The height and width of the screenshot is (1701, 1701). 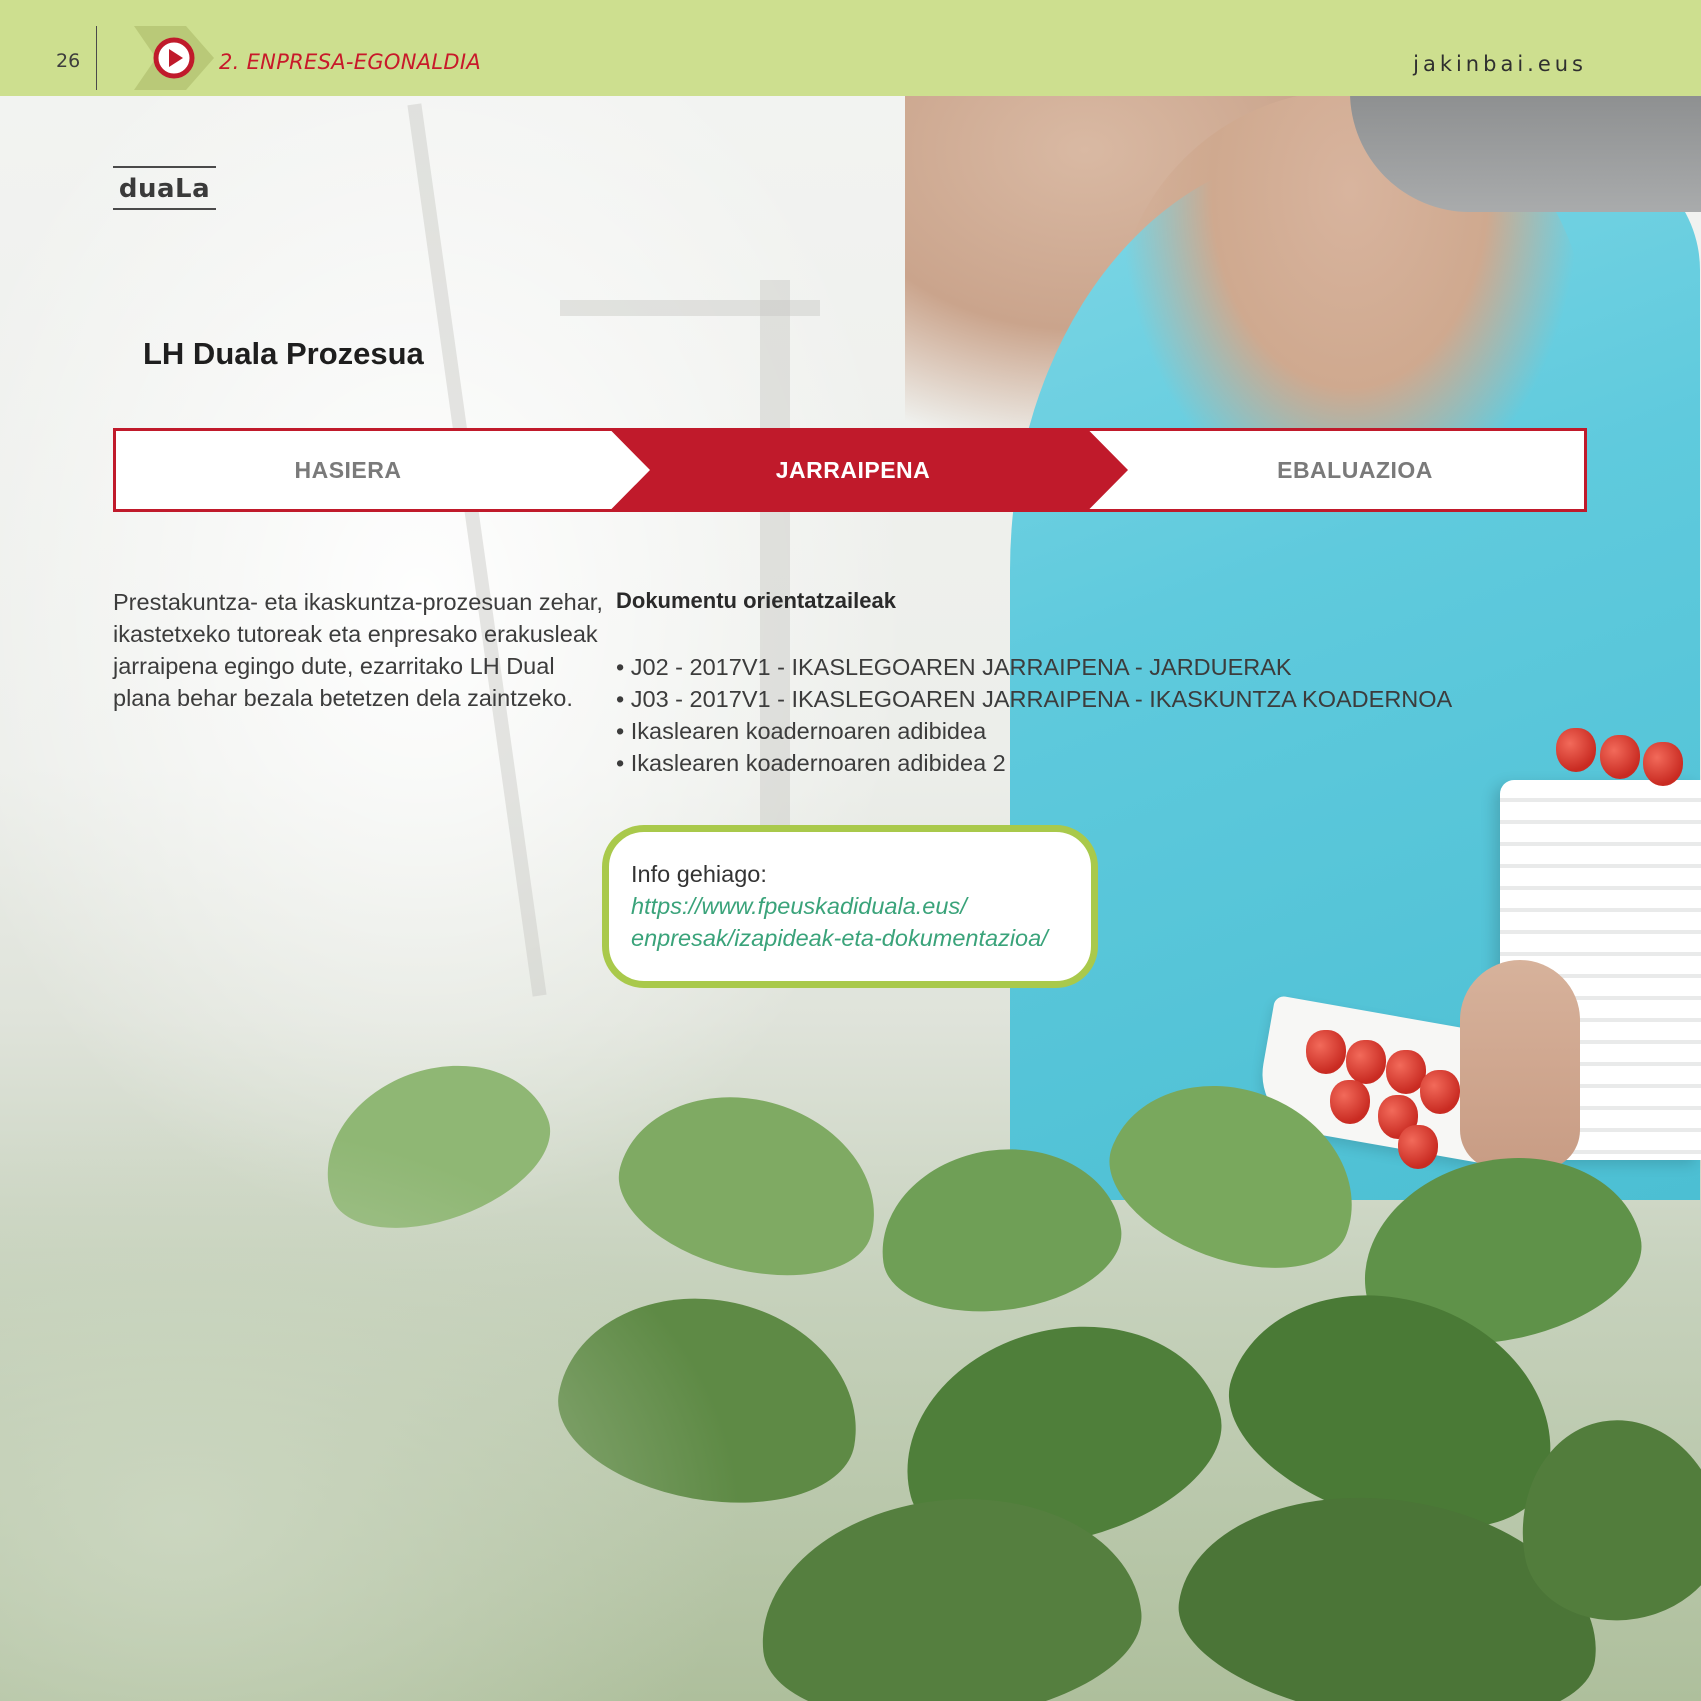 I want to click on document-link-example-2: Ikaslearen koadernoaren adibidea 2, so click(x=1034, y=763).